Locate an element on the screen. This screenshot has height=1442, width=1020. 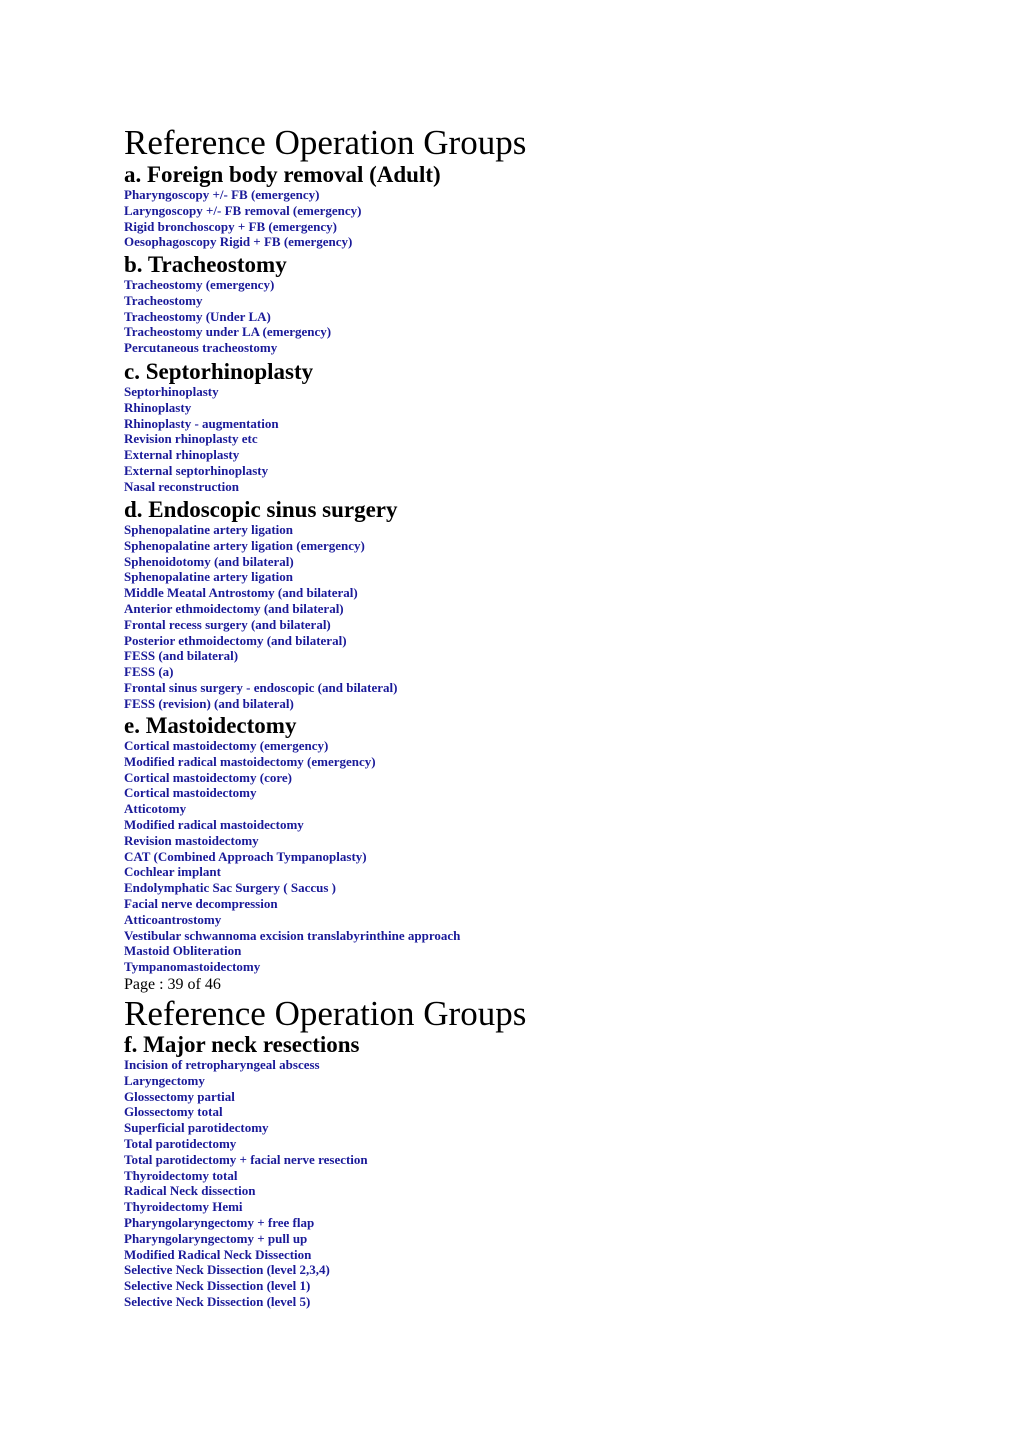
operation-item: Nasal reconstruction is located at coordinates (181, 486).